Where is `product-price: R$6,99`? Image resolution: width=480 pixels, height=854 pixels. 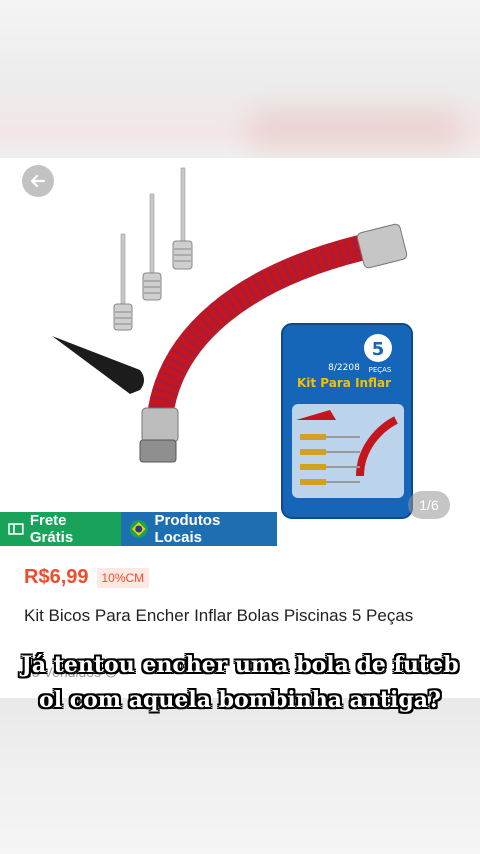 product-price: R$6,99 is located at coordinates (56, 577).